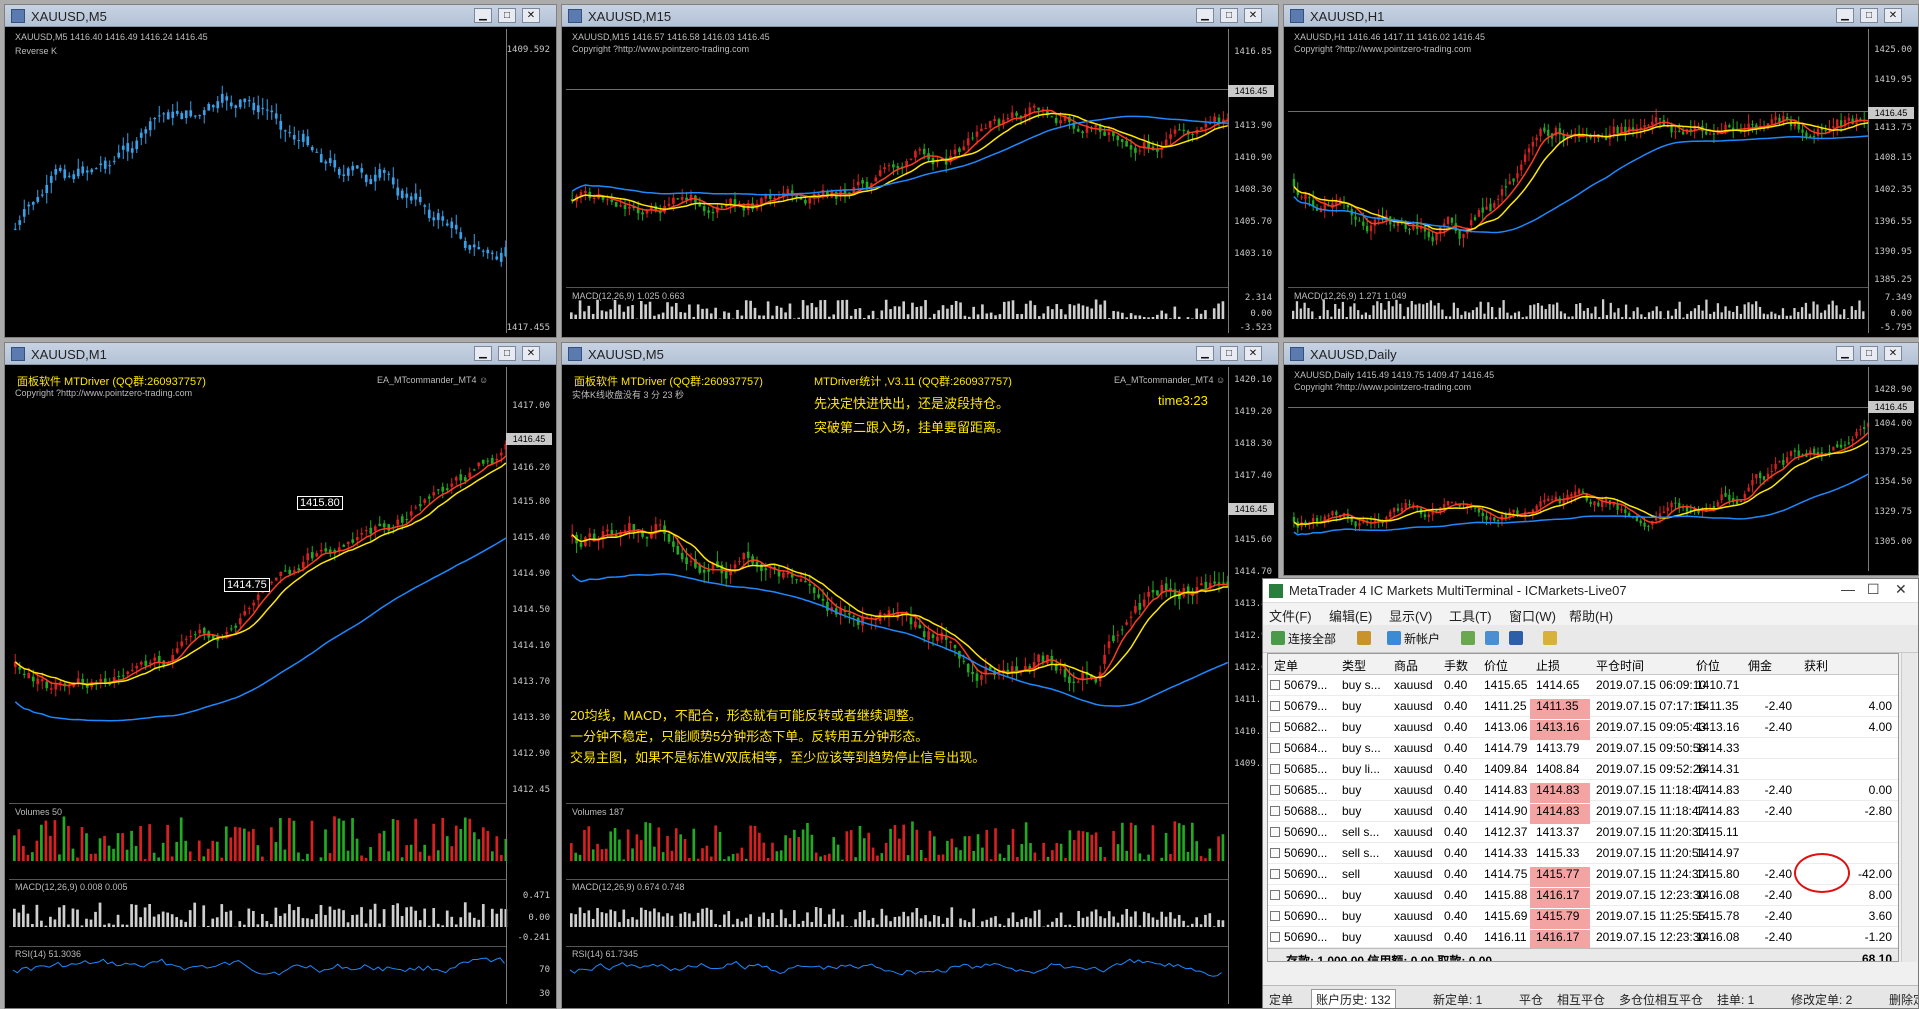 The width and height of the screenshot is (1919, 1009). Describe the element at coordinates (1456, 665) in the screenshot. I see `column-header: 手数` at that location.